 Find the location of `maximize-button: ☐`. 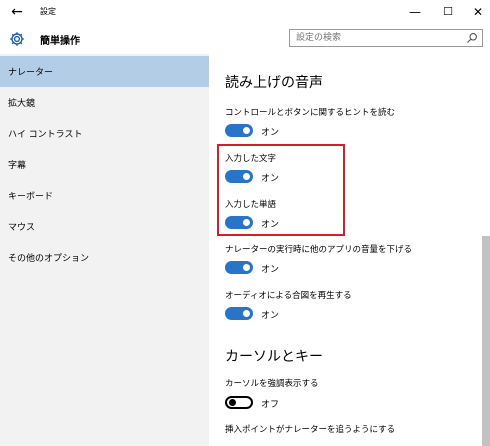

maximize-button: ☐ is located at coordinates (448, 12).